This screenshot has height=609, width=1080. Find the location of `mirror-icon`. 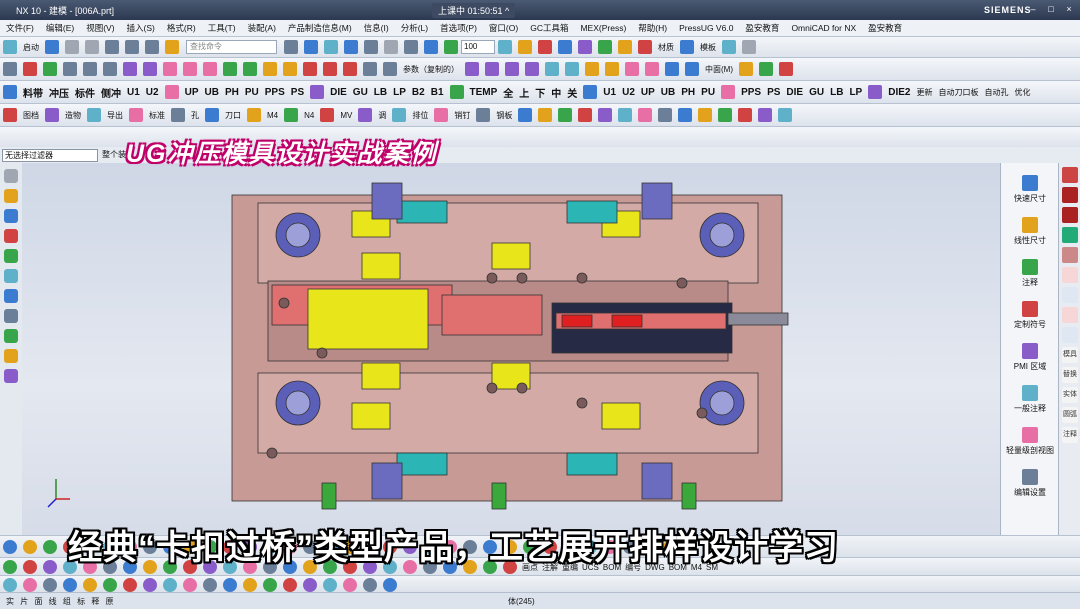

mirror-icon is located at coordinates (532, 69).